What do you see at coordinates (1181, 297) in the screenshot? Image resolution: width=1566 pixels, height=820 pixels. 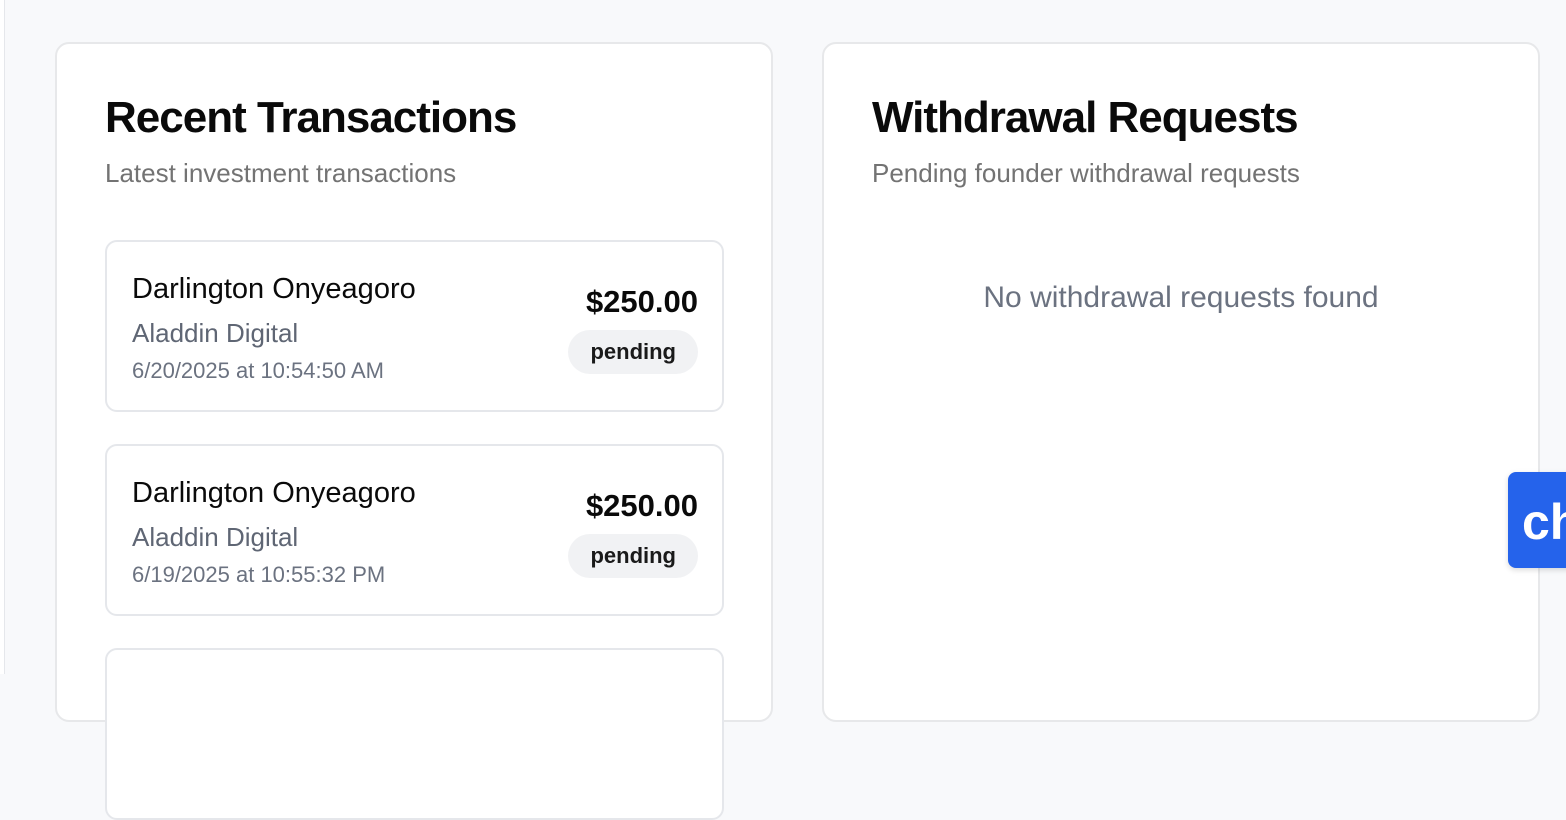 I see `empty-state-message: No withdrawal requests found` at bounding box center [1181, 297].